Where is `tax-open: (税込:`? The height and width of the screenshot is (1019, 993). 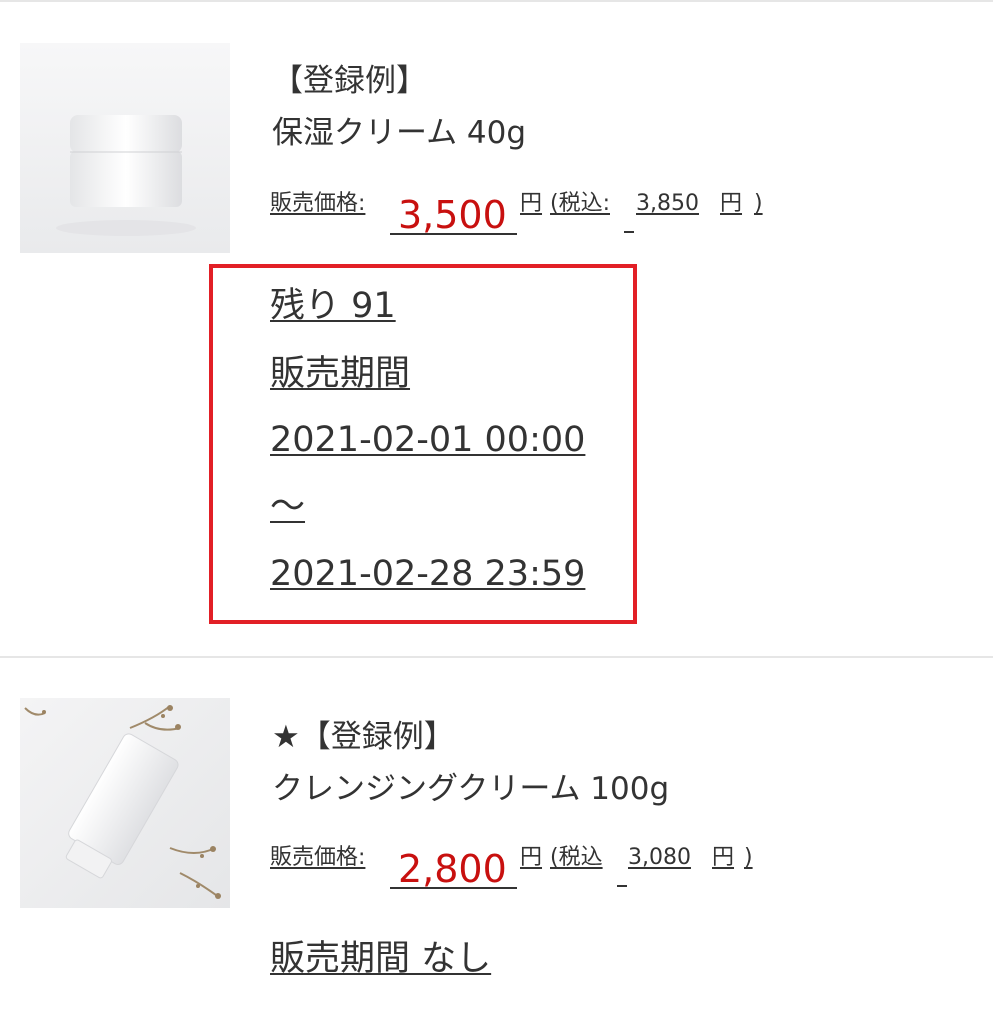
tax-open: (税込: is located at coordinates (580, 203).